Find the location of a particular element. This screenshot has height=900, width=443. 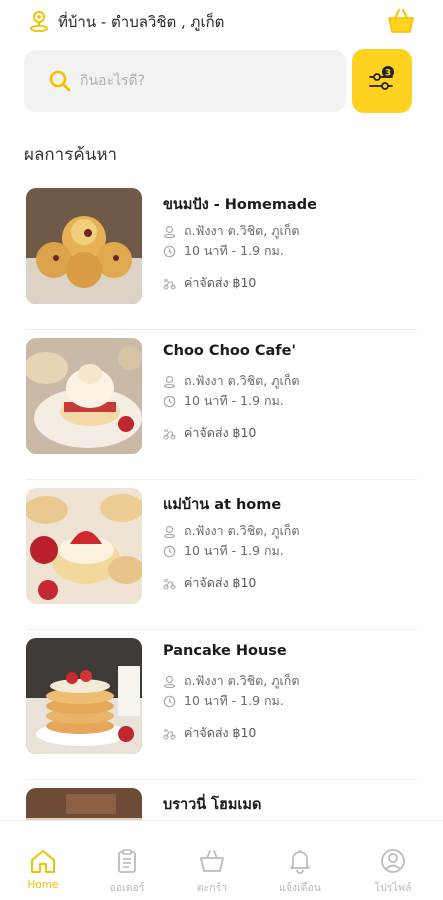

tab-label: โปรไฟล์ is located at coordinates (393, 888).